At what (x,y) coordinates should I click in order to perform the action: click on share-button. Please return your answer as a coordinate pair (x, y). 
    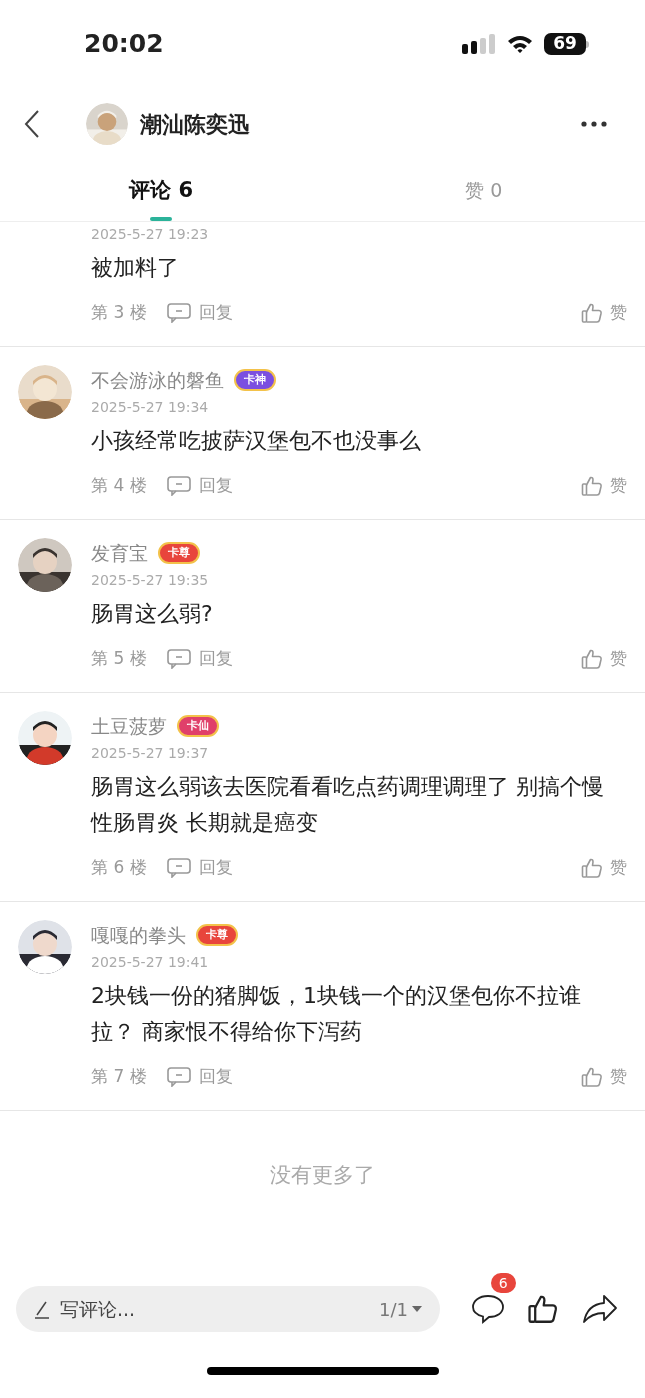
    Looking at the image, I should click on (600, 1309).